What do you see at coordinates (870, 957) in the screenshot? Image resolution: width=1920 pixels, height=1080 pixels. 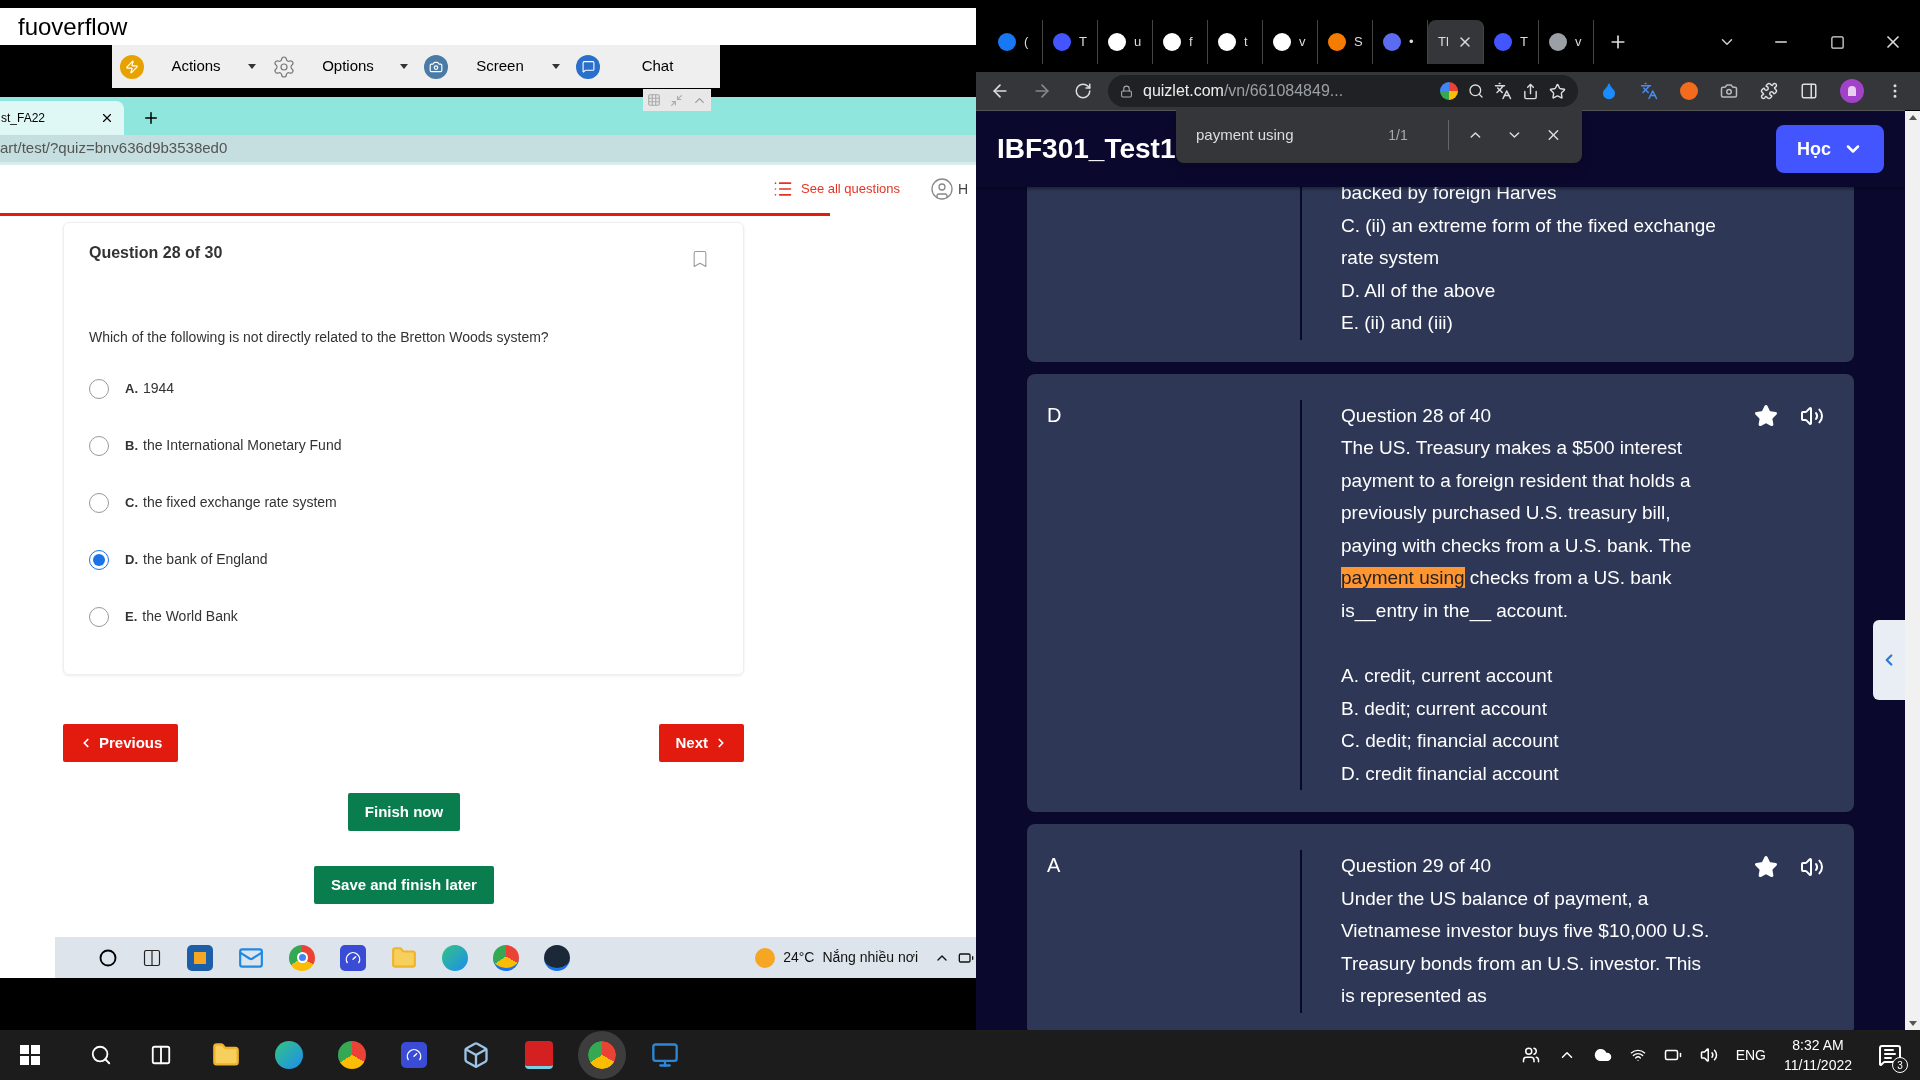 I see `weather-text: Nắng nhiều nơi` at bounding box center [870, 957].